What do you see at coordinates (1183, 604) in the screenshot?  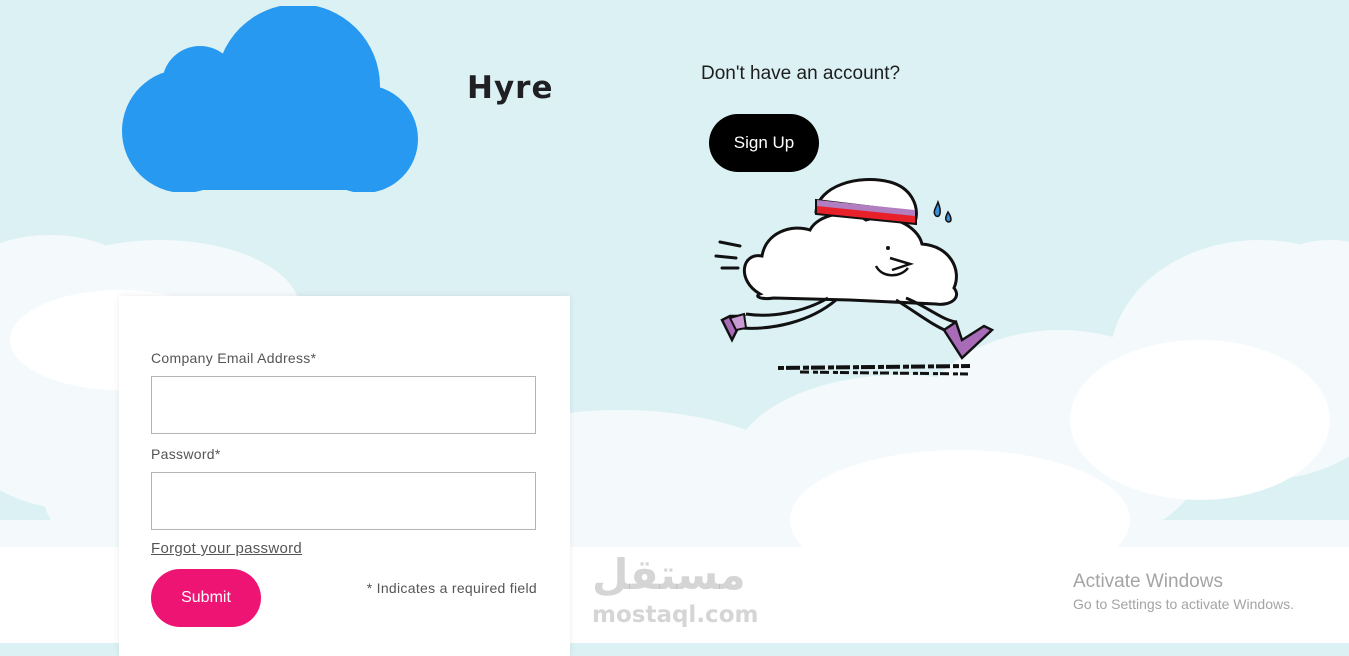 I see `activate-windows-subtitle: Go to Settings to activate Windows.` at bounding box center [1183, 604].